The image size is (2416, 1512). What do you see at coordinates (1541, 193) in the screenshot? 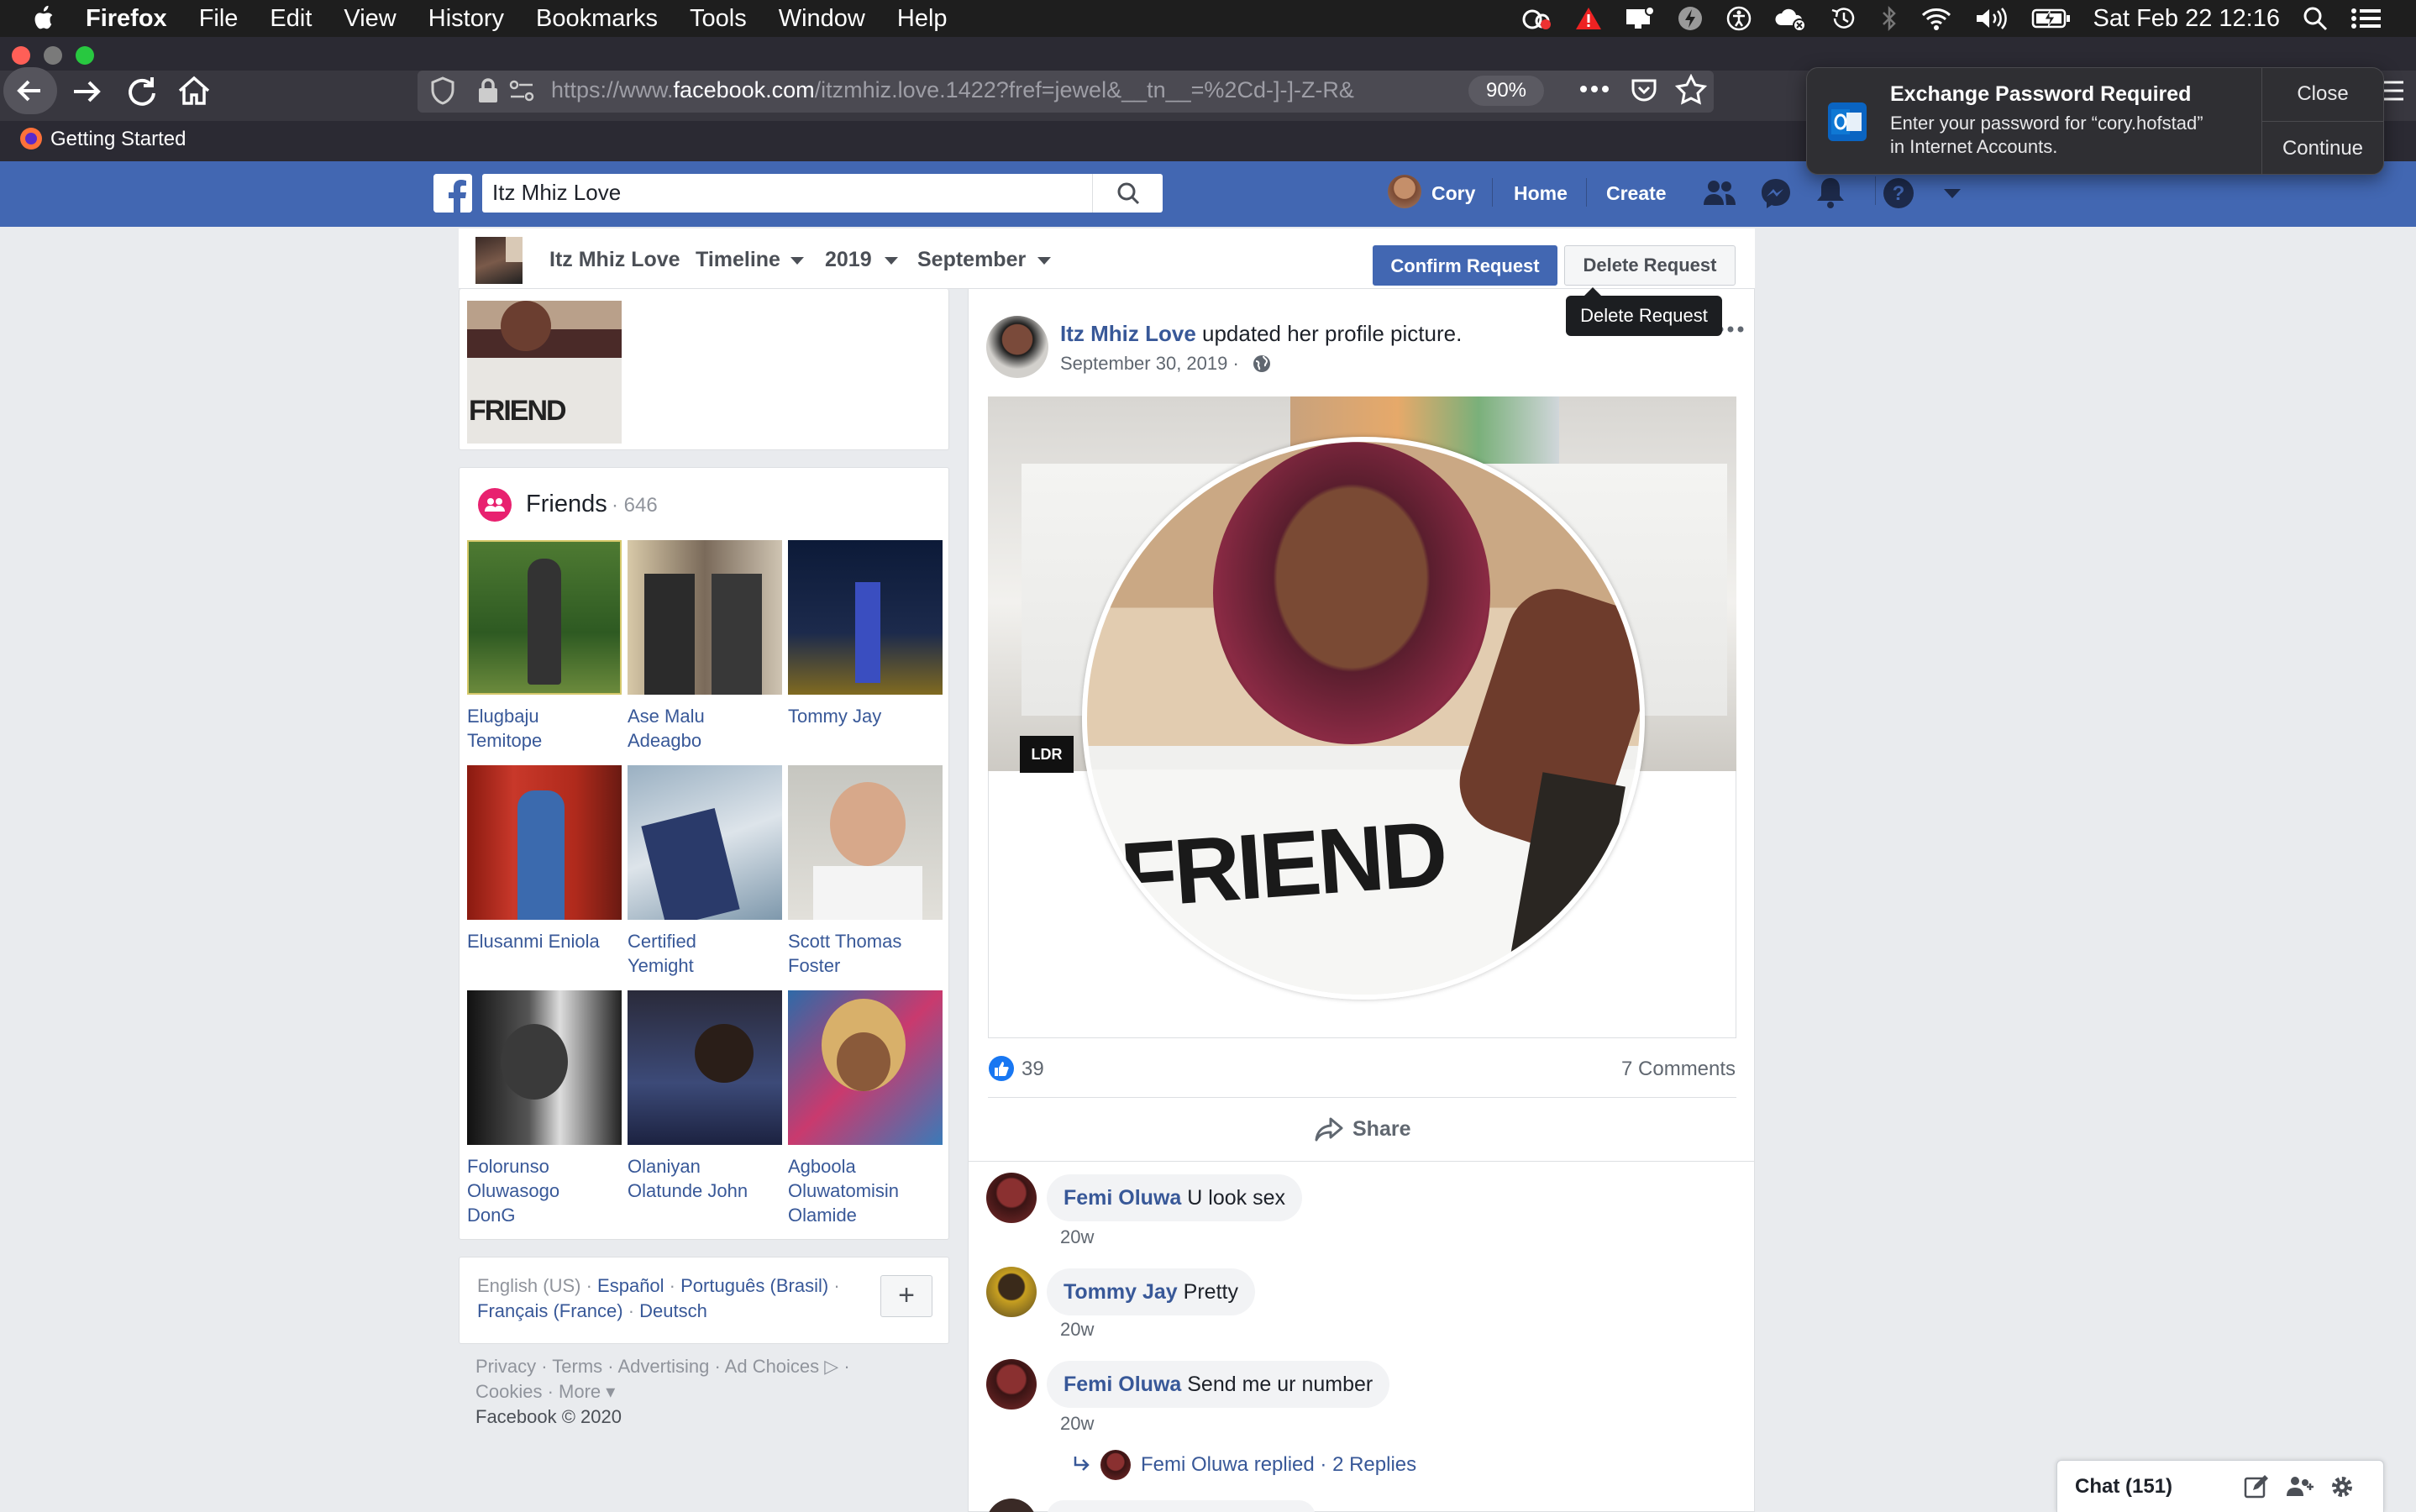
I see `nav-home: Home` at bounding box center [1541, 193].